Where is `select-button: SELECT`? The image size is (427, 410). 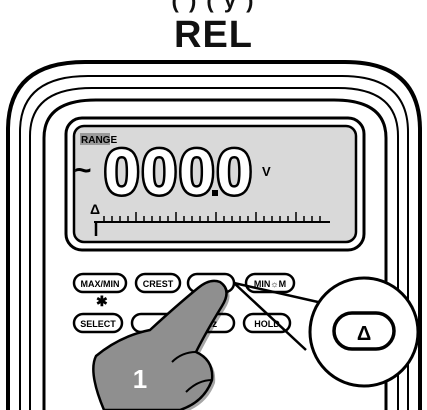 select-button: SELECT is located at coordinates (98, 323).